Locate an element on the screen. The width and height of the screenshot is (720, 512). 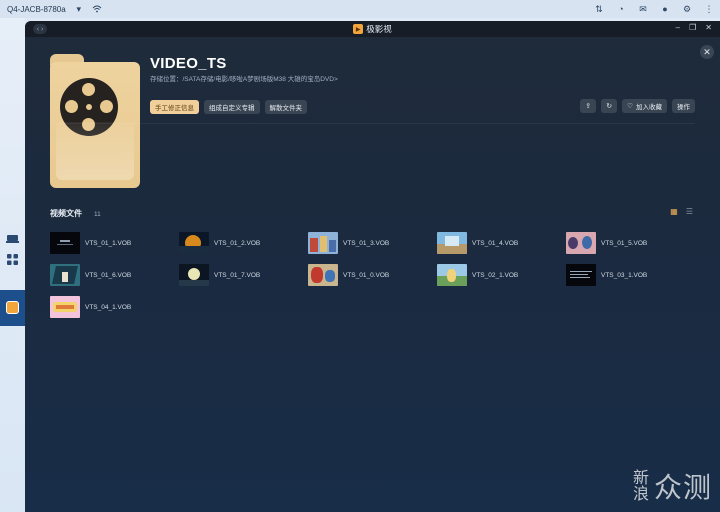
file-item: VTS_01_6.VOB is located at coordinates (112, 275).